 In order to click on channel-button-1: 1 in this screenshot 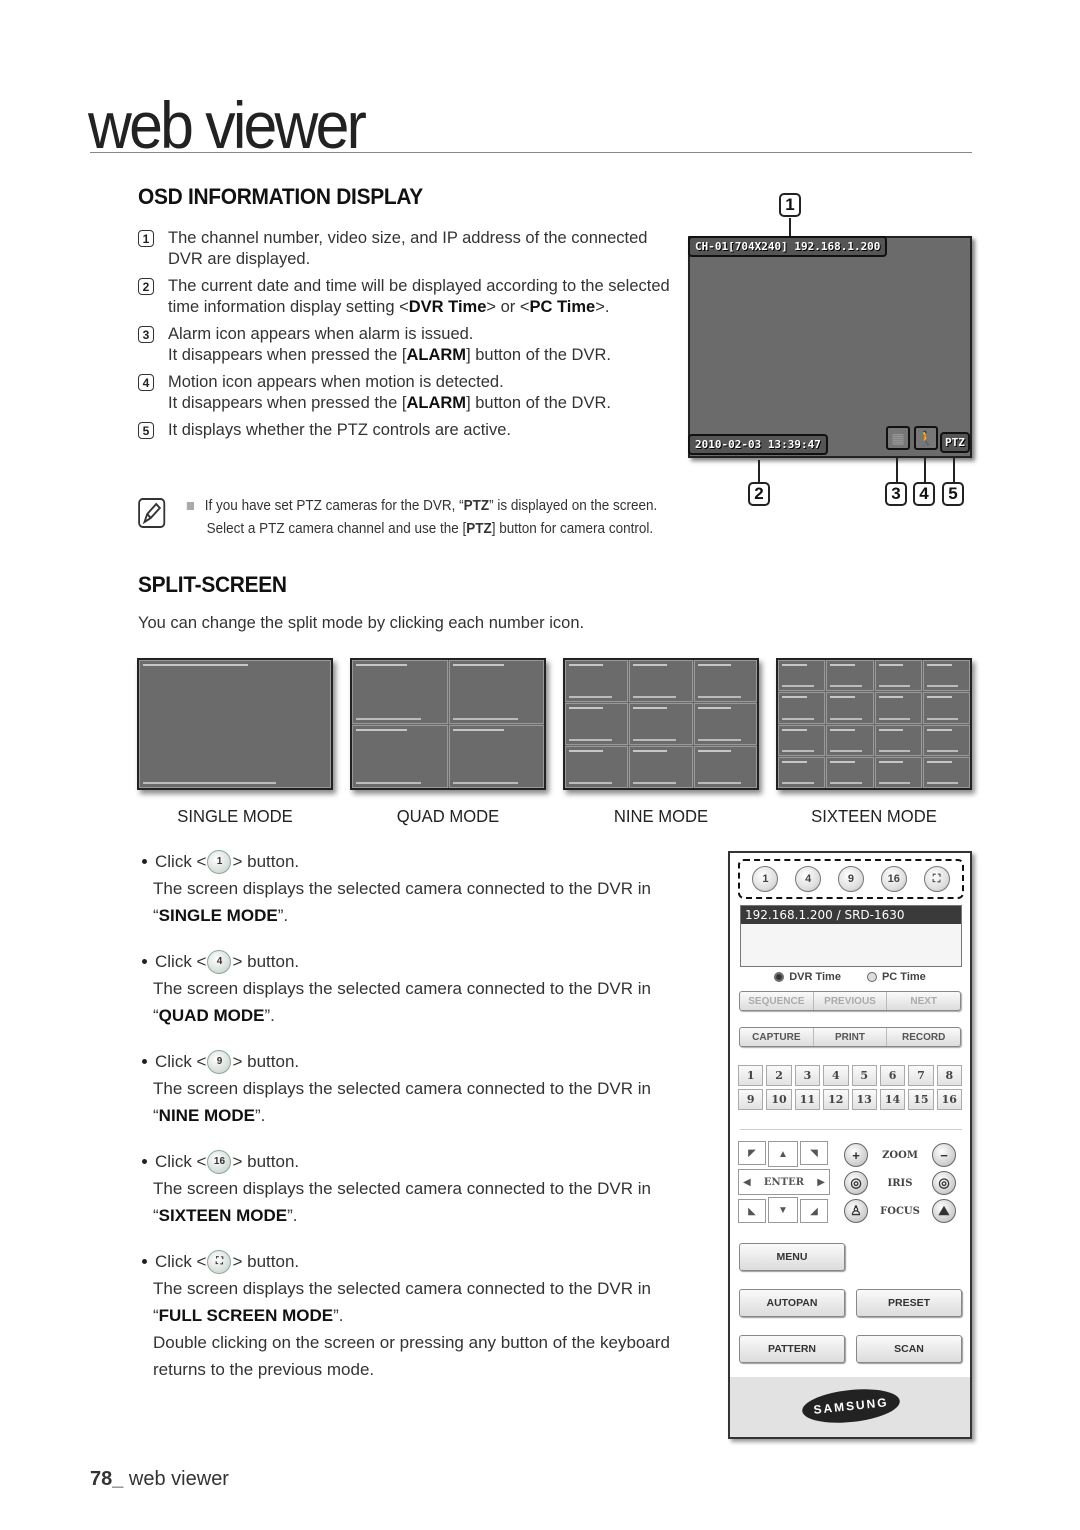, I will do `click(751, 1075)`.